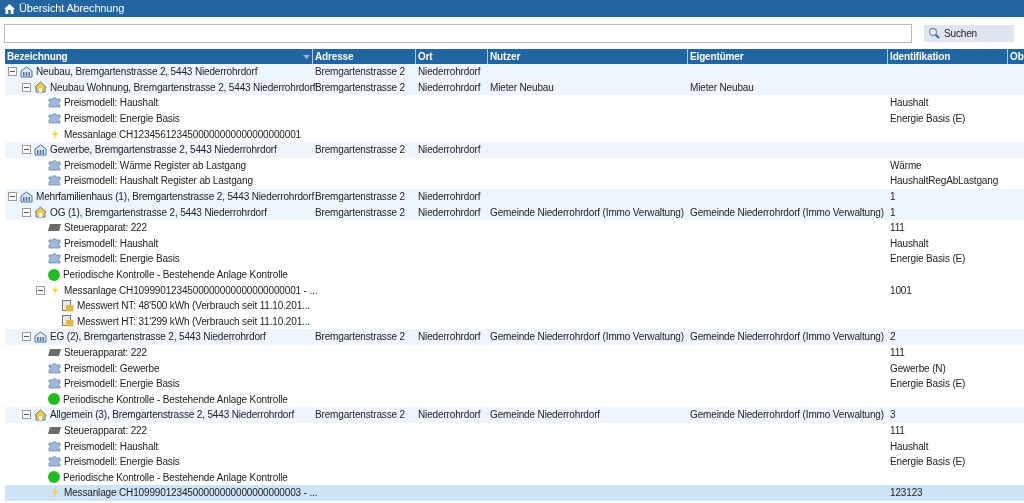 The height and width of the screenshot is (503, 1024). What do you see at coordinates (155, 165) in the screenshot?
I see `row-label: Preismodell: Wärme Register ab Lastgang` at bounding box center [155, 165].